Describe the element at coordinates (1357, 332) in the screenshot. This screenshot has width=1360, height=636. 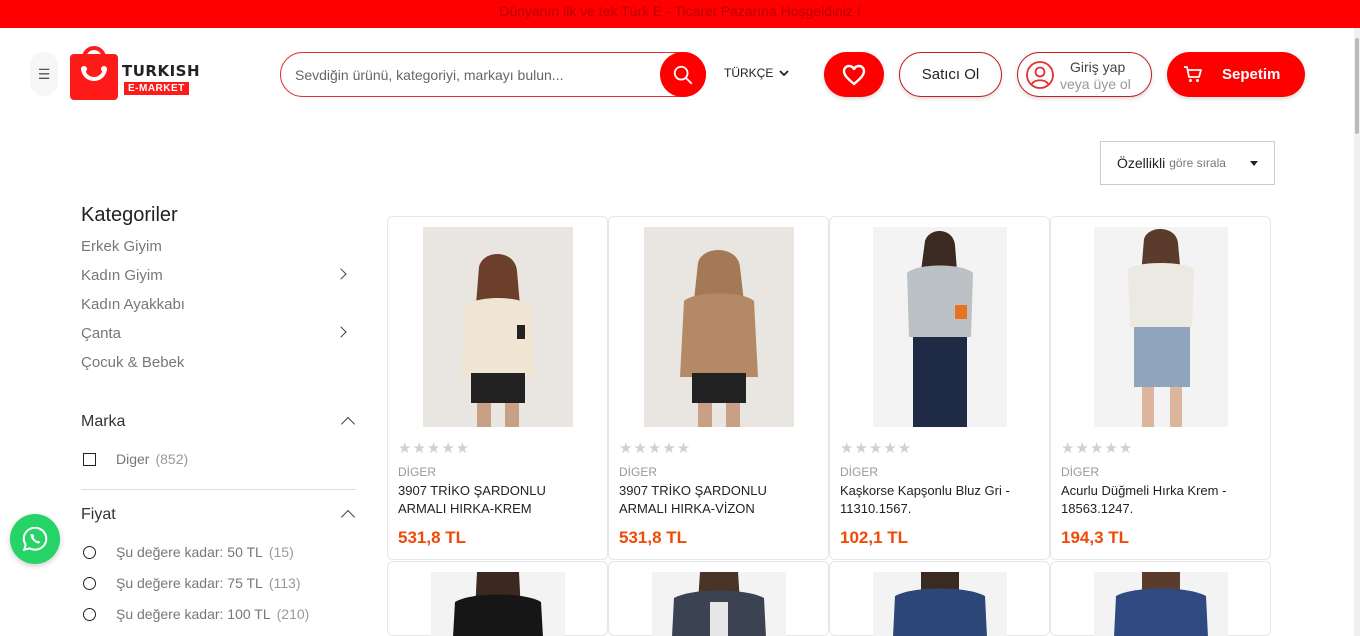
I see `page-scrollbar` at that location.